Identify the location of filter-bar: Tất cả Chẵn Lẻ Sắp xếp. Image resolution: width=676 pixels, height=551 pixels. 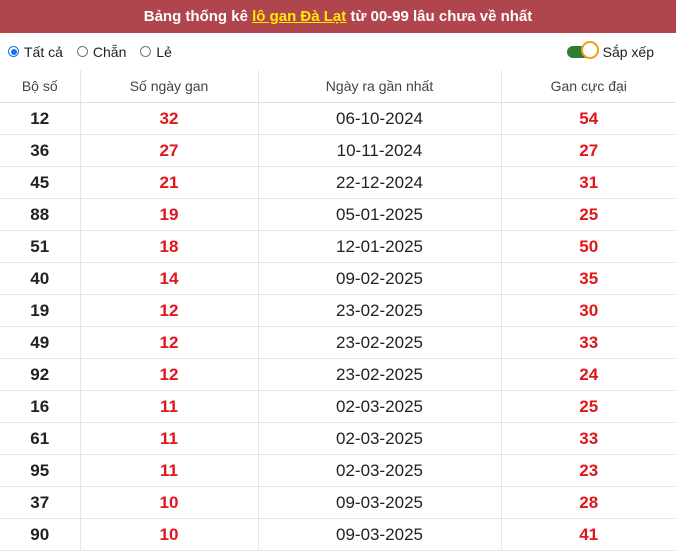
(338, 51).